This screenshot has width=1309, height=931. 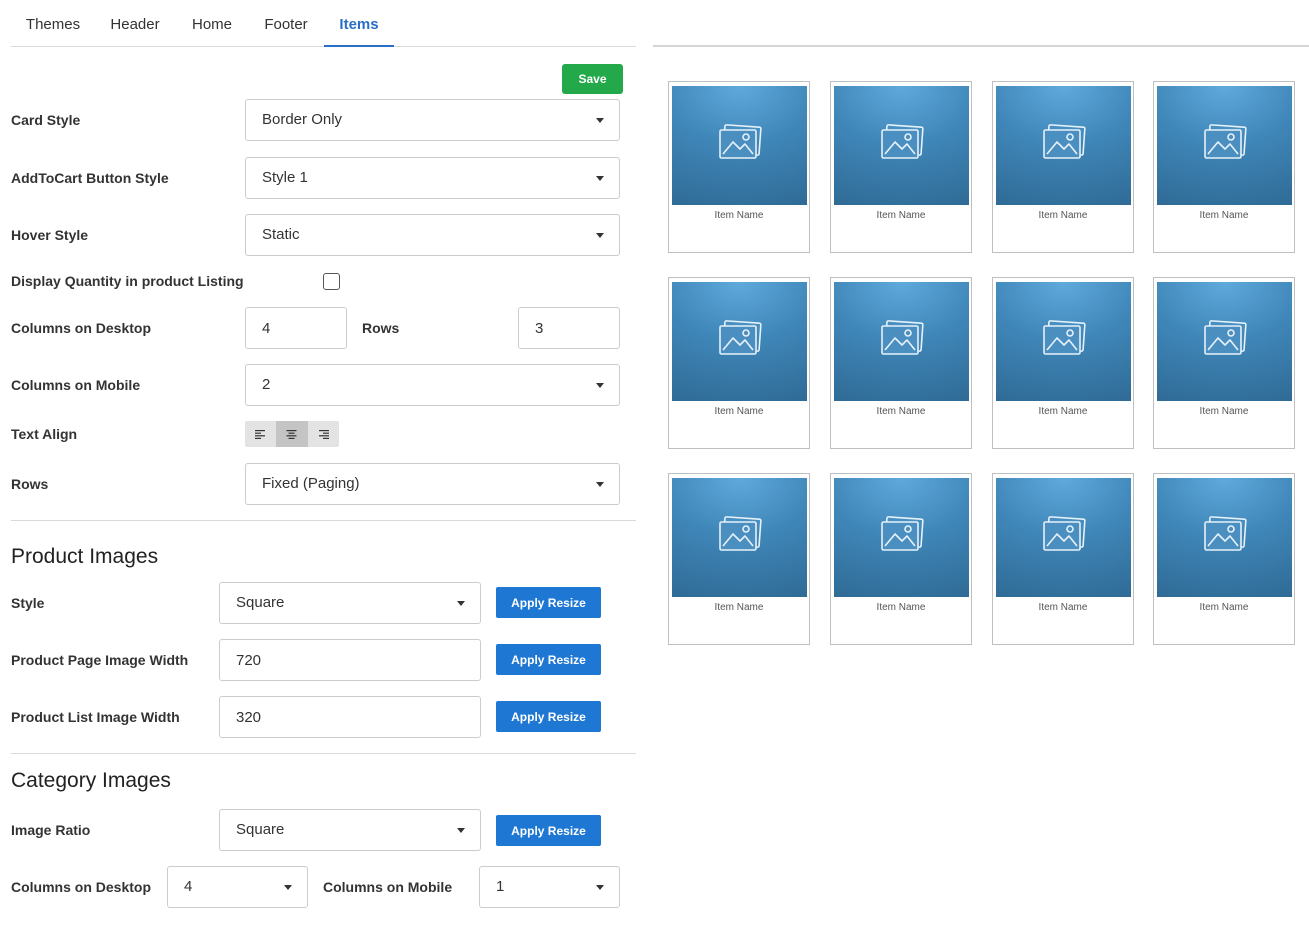 What do you see at coordinates (135, 23) in the screenshot?
I see `tab-header: Header` at bounding box center [135, 23].